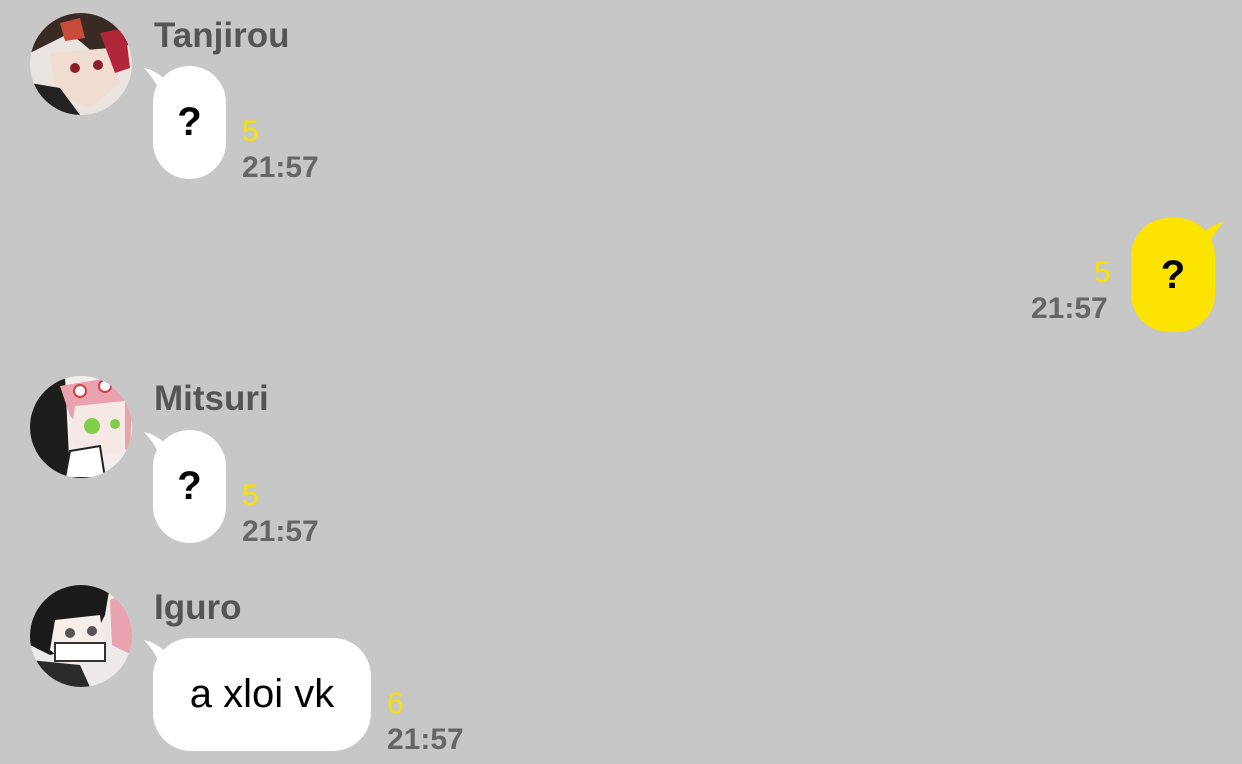  I want to click on tanjirou-avatar-icon, so click(81, 64).